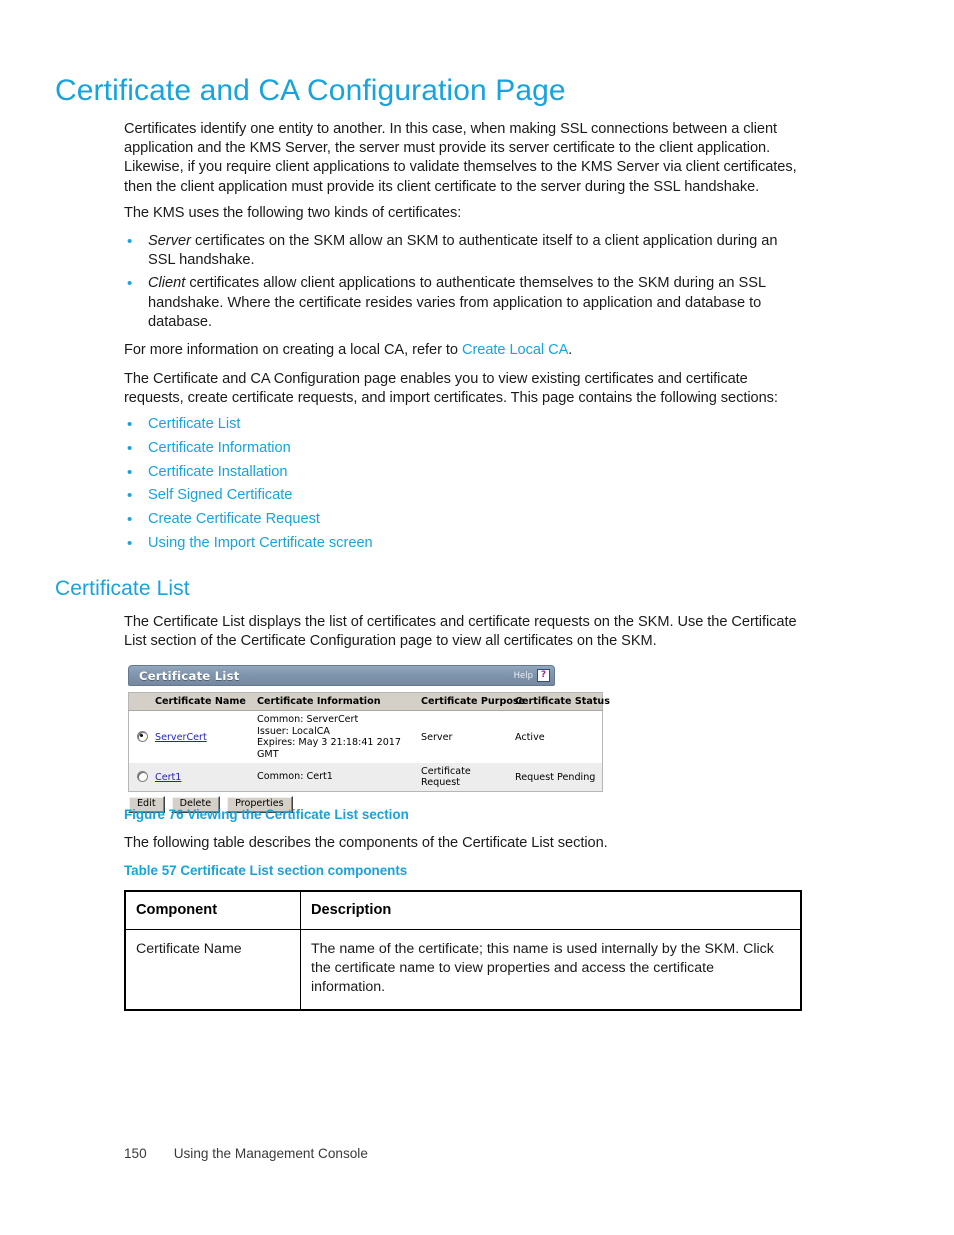 Image resolution: width=954 pixels, height=1235 pixels. I want to click on cell-certificate-status: Active, so click(558, 736).